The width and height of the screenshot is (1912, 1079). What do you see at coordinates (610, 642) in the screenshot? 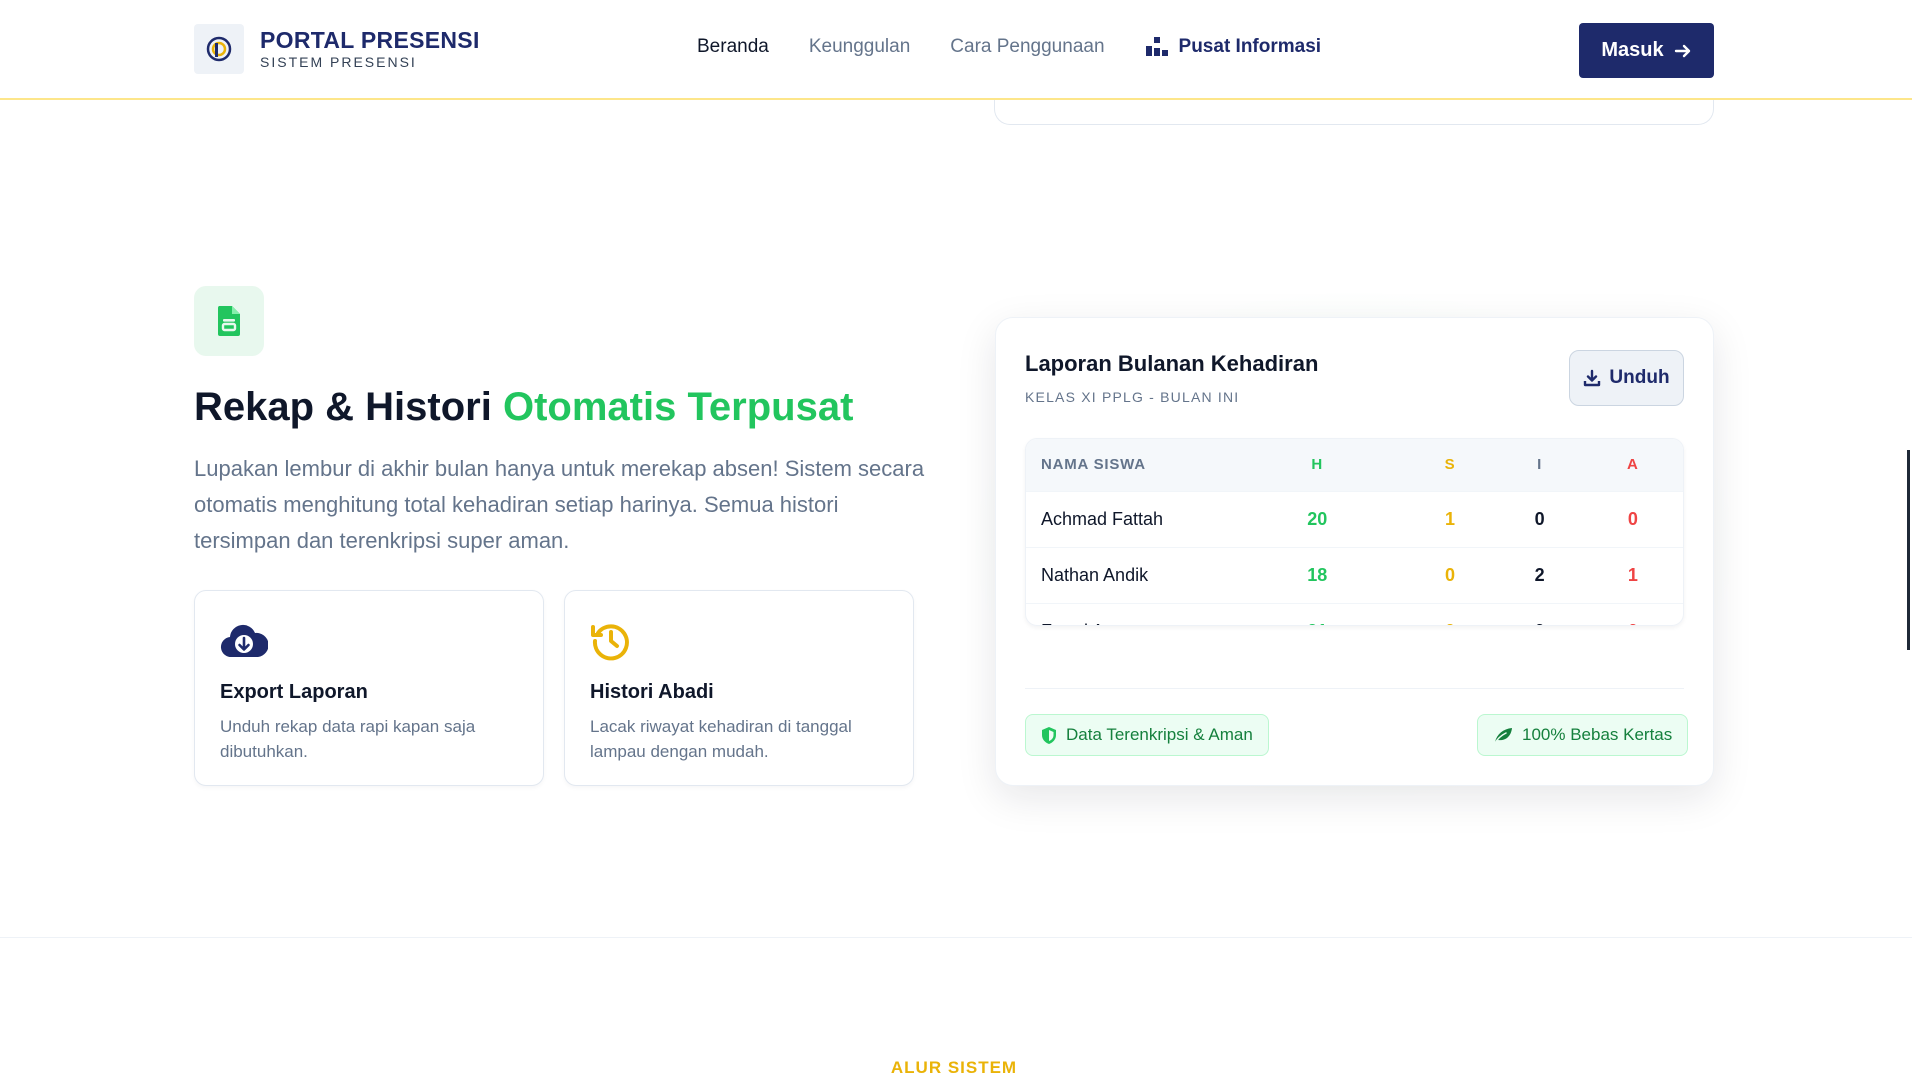
I see `history-icon` at bounding box center [610, 642].